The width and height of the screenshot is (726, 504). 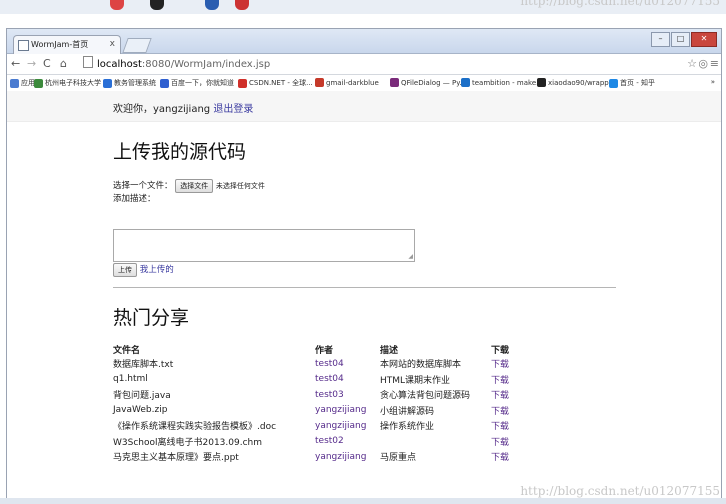 What do you see at coordinates (415, 380) in the screenshot?
I see `file-desc: HTML课期末作业` at bounding box center [415, 380].